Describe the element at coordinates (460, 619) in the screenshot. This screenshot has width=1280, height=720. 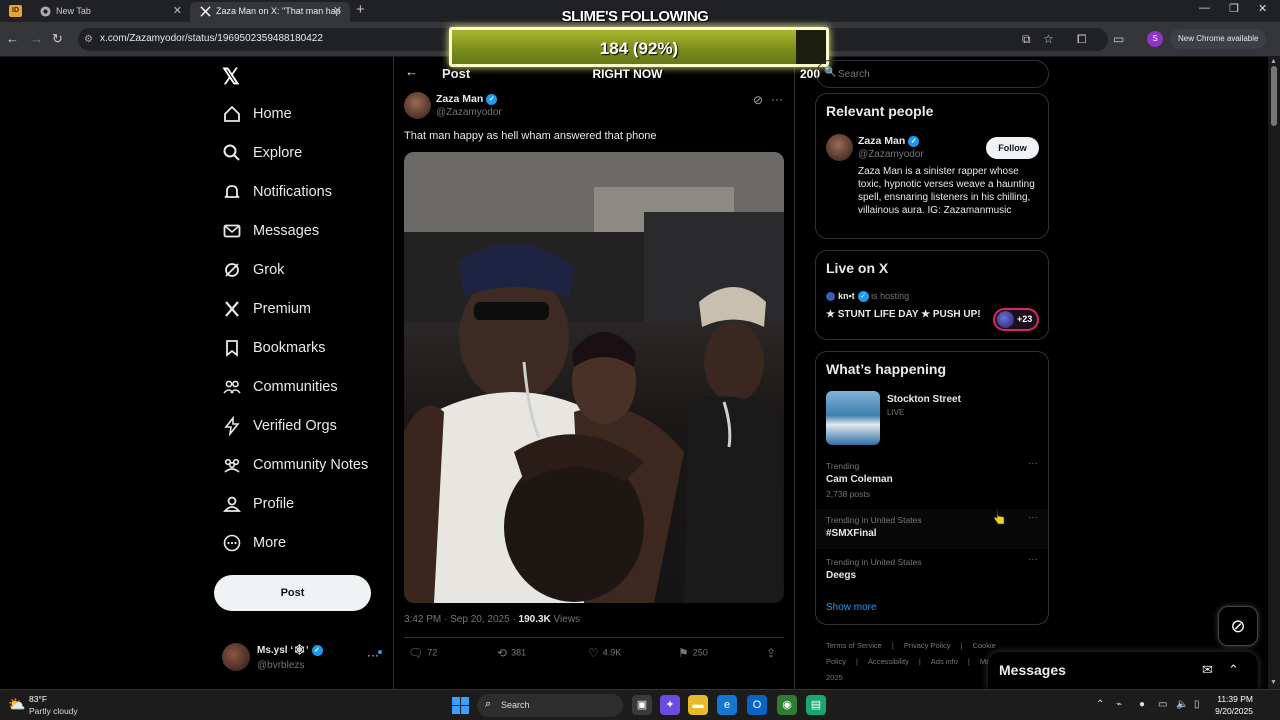
I see `post-time: 3:42 PM · Sep 20, 2025 ·` at that location.